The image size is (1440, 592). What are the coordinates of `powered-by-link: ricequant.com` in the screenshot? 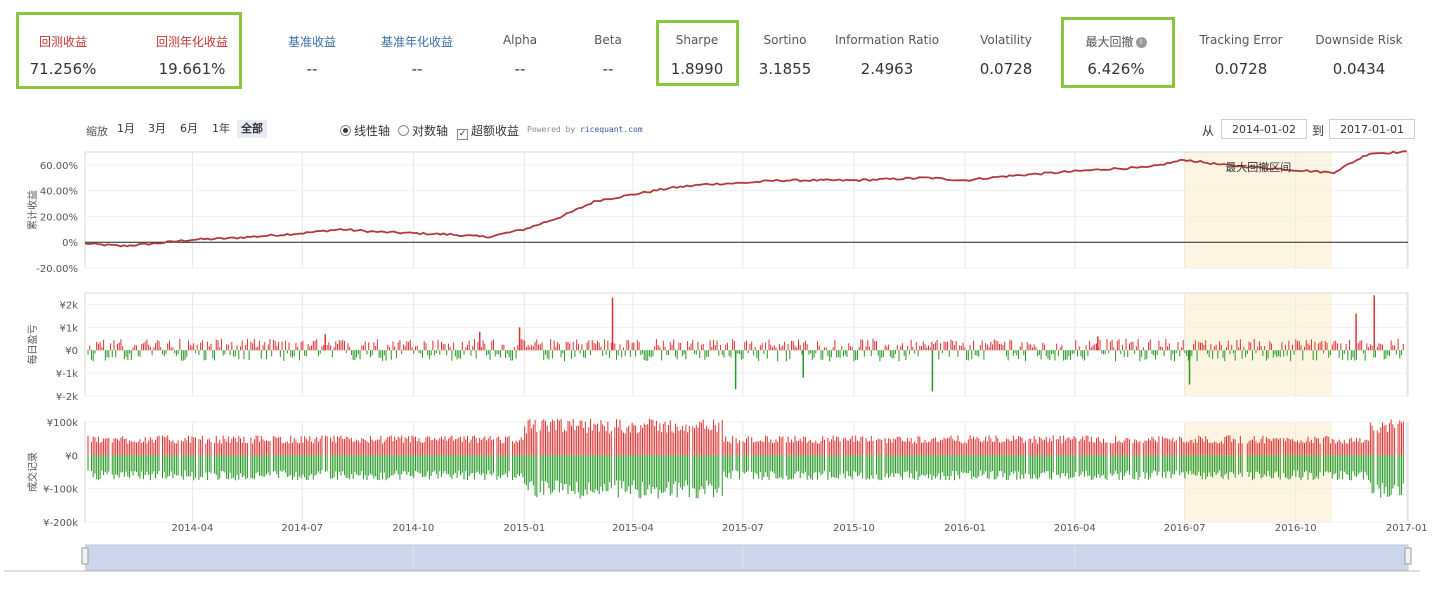 It's located at (611, 129).